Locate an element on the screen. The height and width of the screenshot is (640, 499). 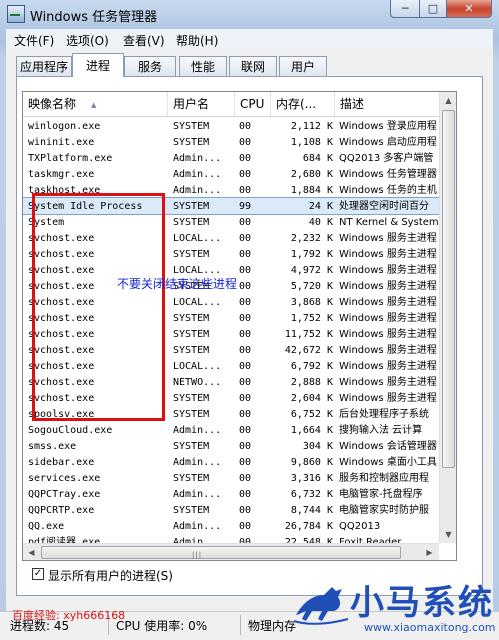
scroll-up-icon: ▲ is located at coordinates (448, 100).